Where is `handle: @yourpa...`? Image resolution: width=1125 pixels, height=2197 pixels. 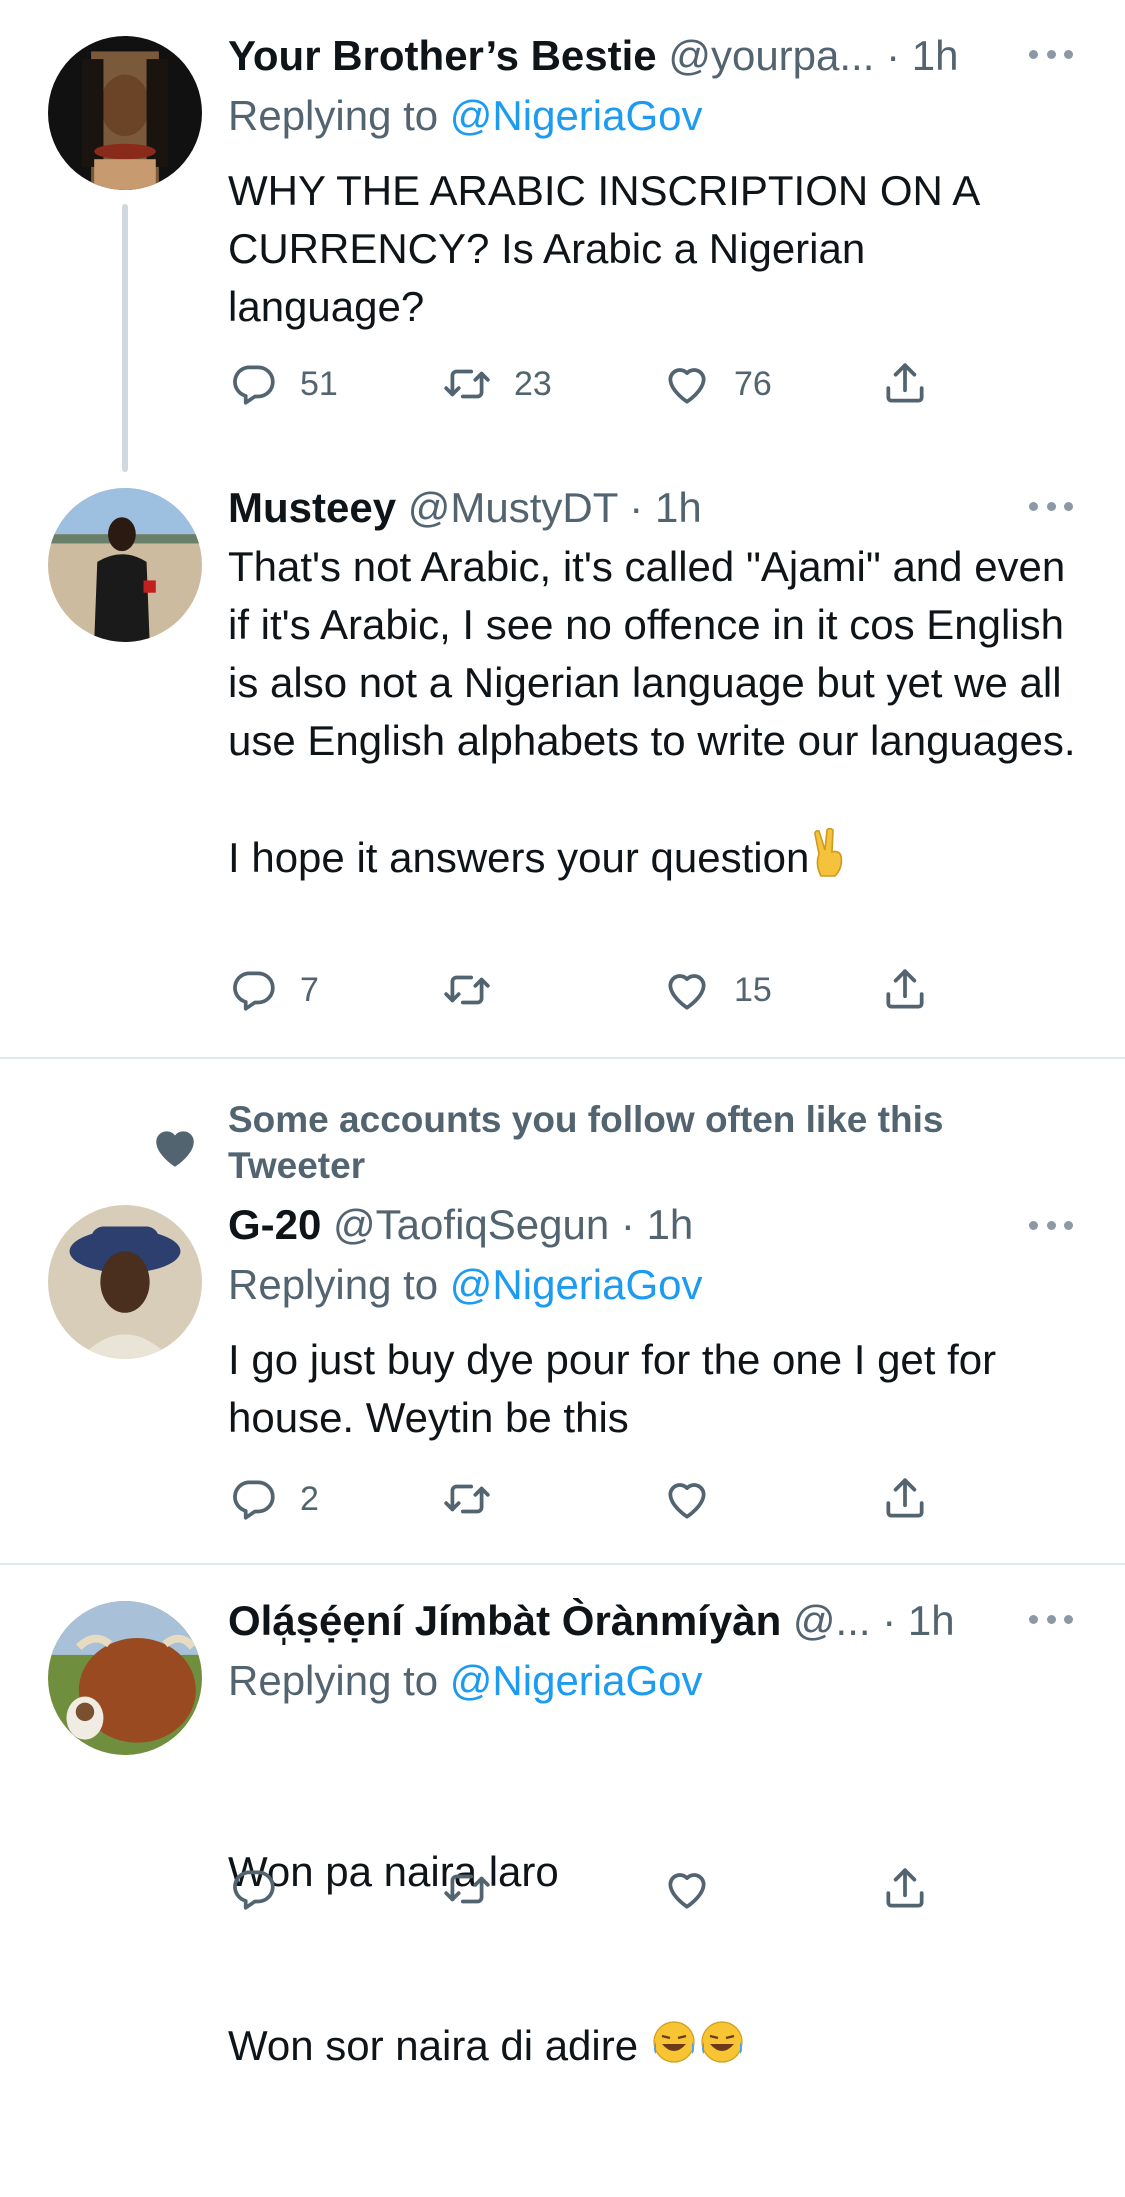
handle: @yourpa... is located at coordinates (771, 55).